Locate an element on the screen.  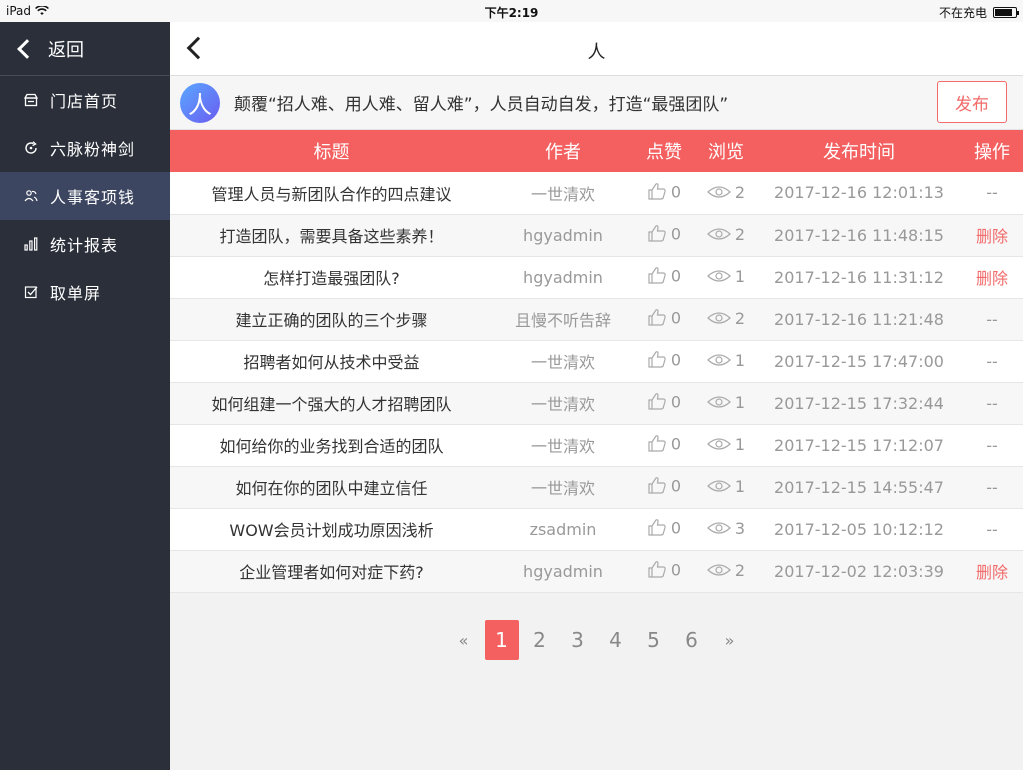
row-title: 建立正确的团队的三个步骤 is located at coordinates (331, 319).